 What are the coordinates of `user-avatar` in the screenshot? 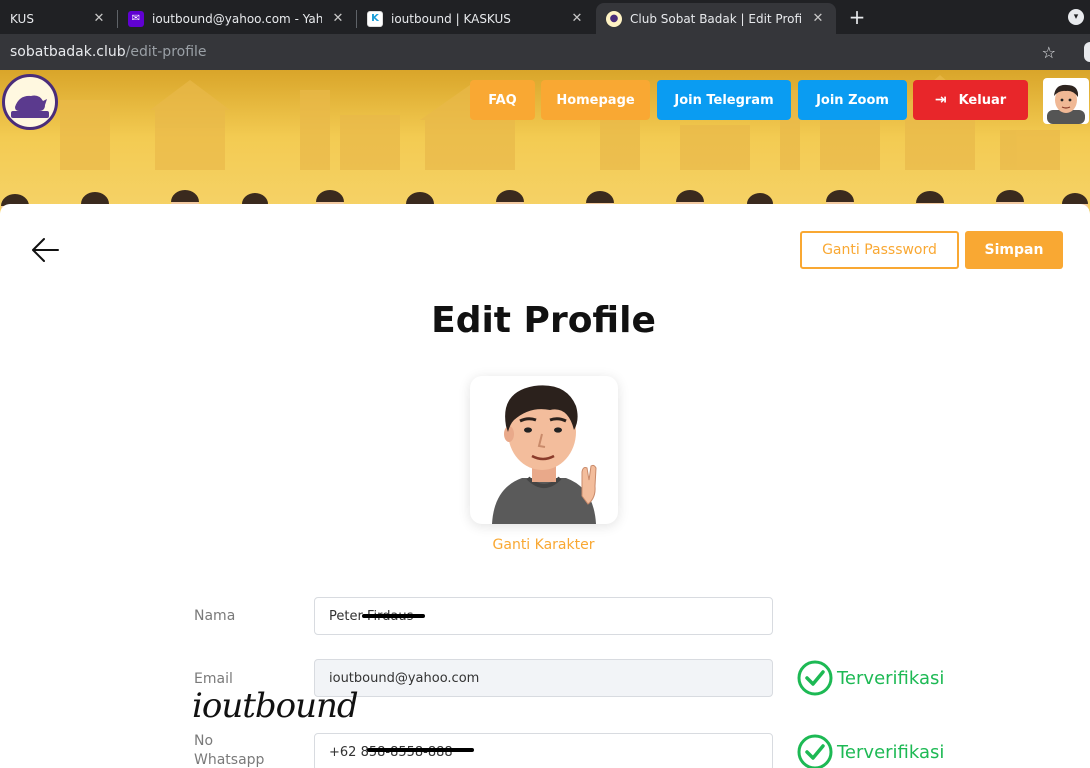 It's located at (1066, 101).